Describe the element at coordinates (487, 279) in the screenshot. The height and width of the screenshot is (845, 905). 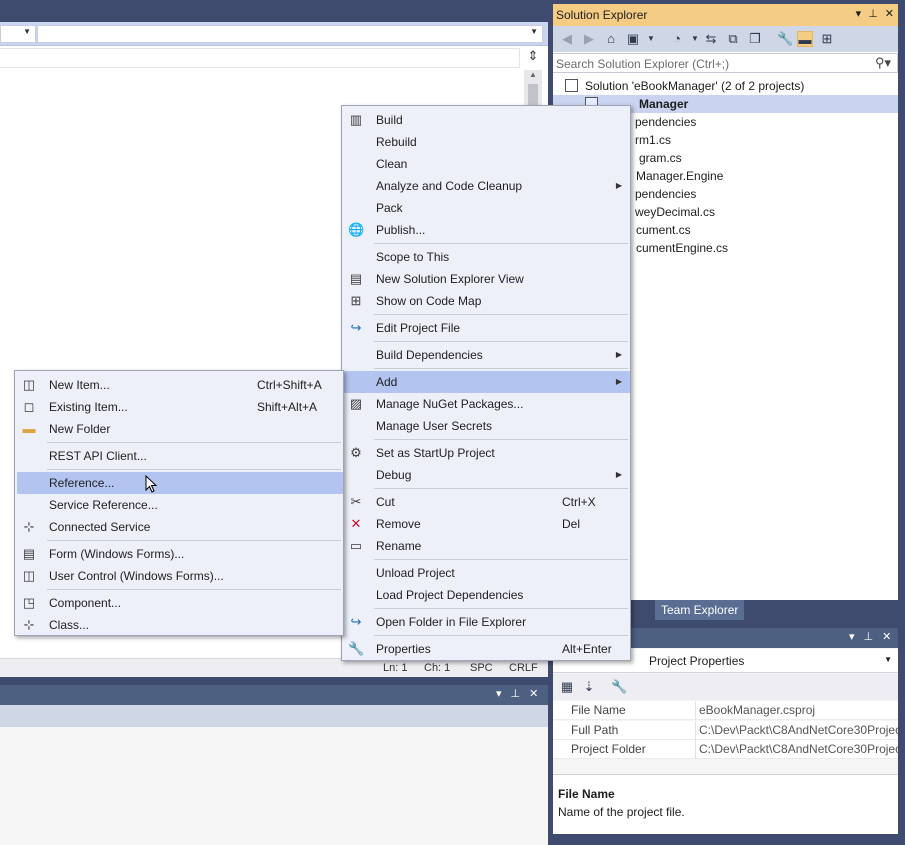
I see `menu-item-new-view: ▤ New Solution Explorer View` at that location.